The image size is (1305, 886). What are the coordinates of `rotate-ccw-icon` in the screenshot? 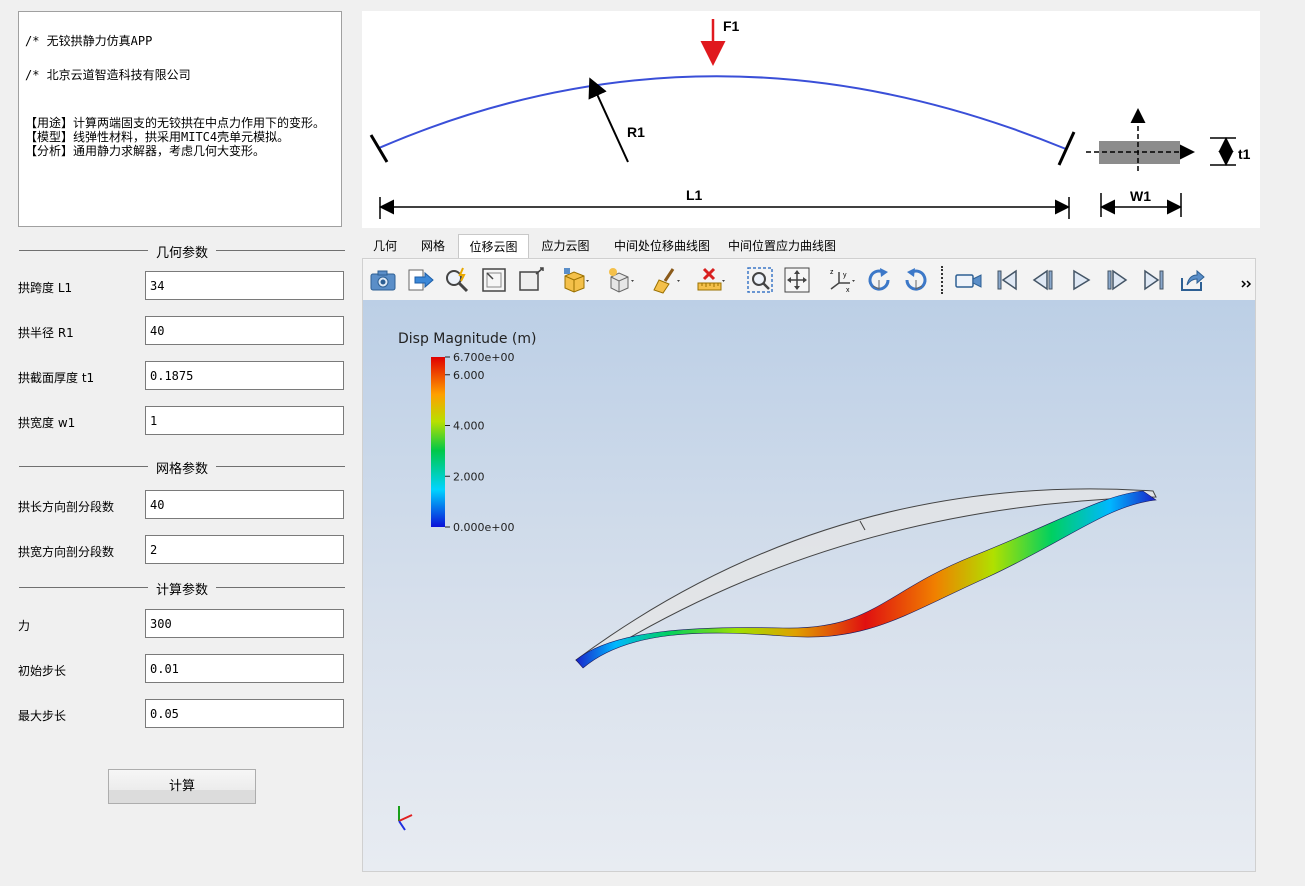 It's located at (916, 280).